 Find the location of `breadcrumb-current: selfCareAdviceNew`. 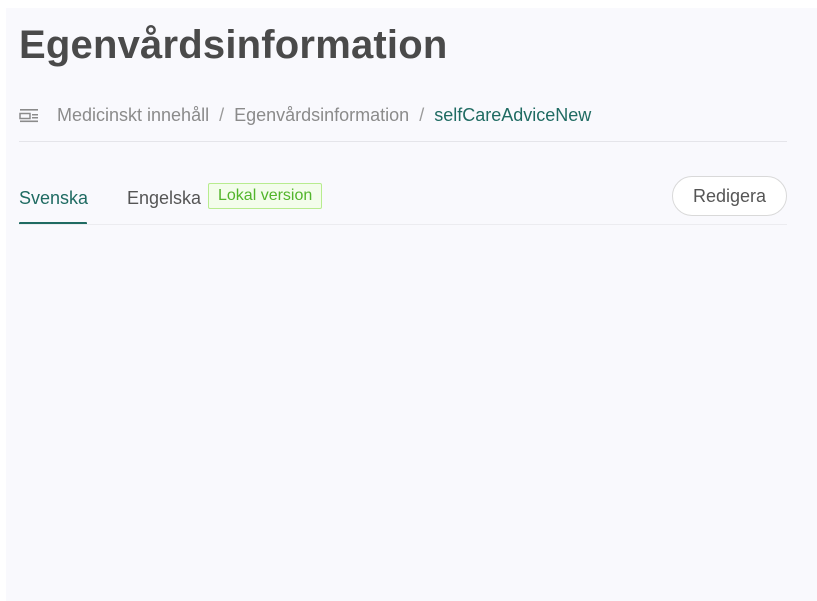

breadcrumb-current: selfCareAdviceNew is located at coordinates (513, 114).